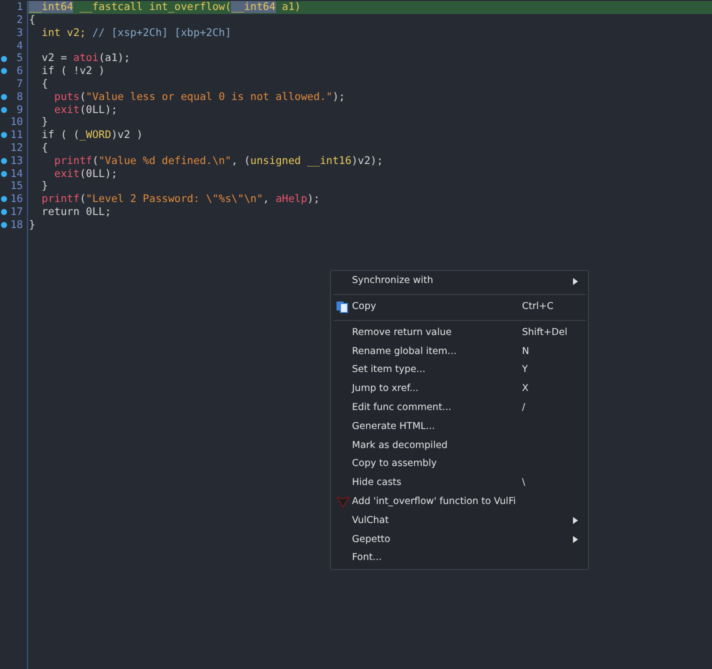 This screenshot has height=669, width=712. What do you see at coordinates (16, 173) in the screenshot?
I see `line-number: 14` at bounding box center [16, 173].